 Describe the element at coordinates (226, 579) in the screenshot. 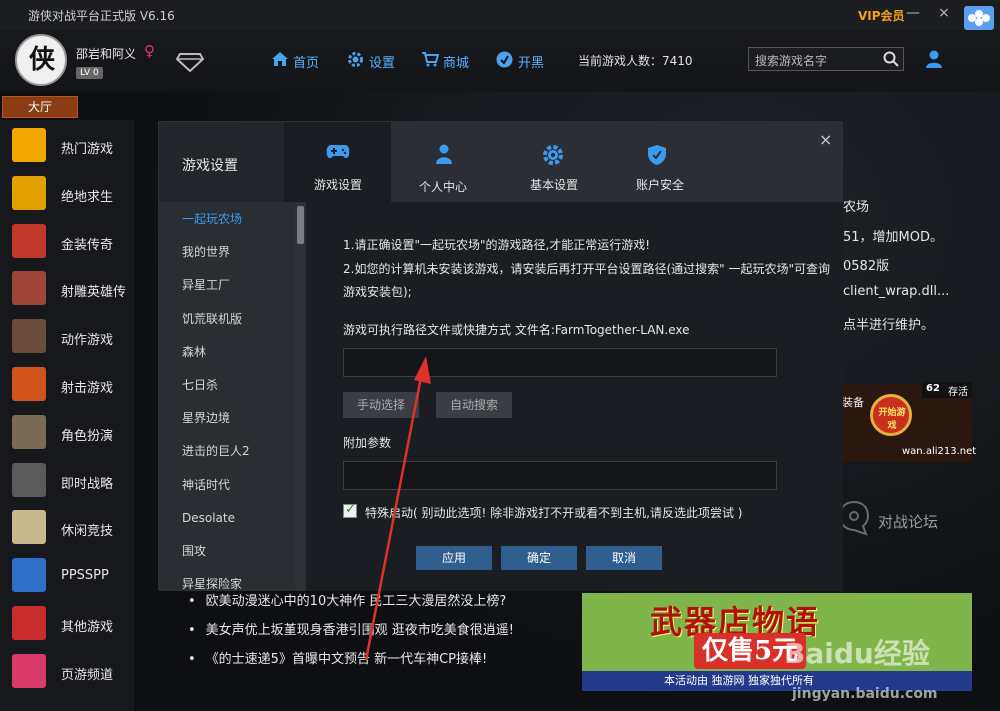

I see `game-list-item: 异星探险家` at that location.